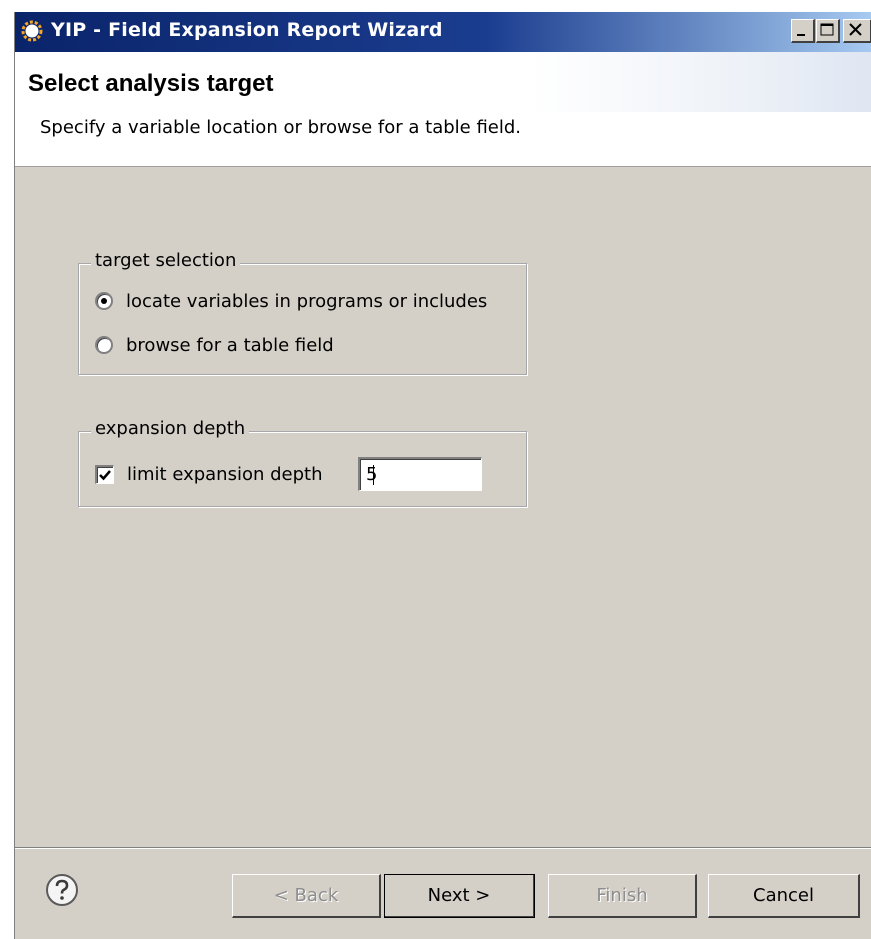 This screenshot has width=871, height=939. I want to click on close-icon, so click(855, 29).